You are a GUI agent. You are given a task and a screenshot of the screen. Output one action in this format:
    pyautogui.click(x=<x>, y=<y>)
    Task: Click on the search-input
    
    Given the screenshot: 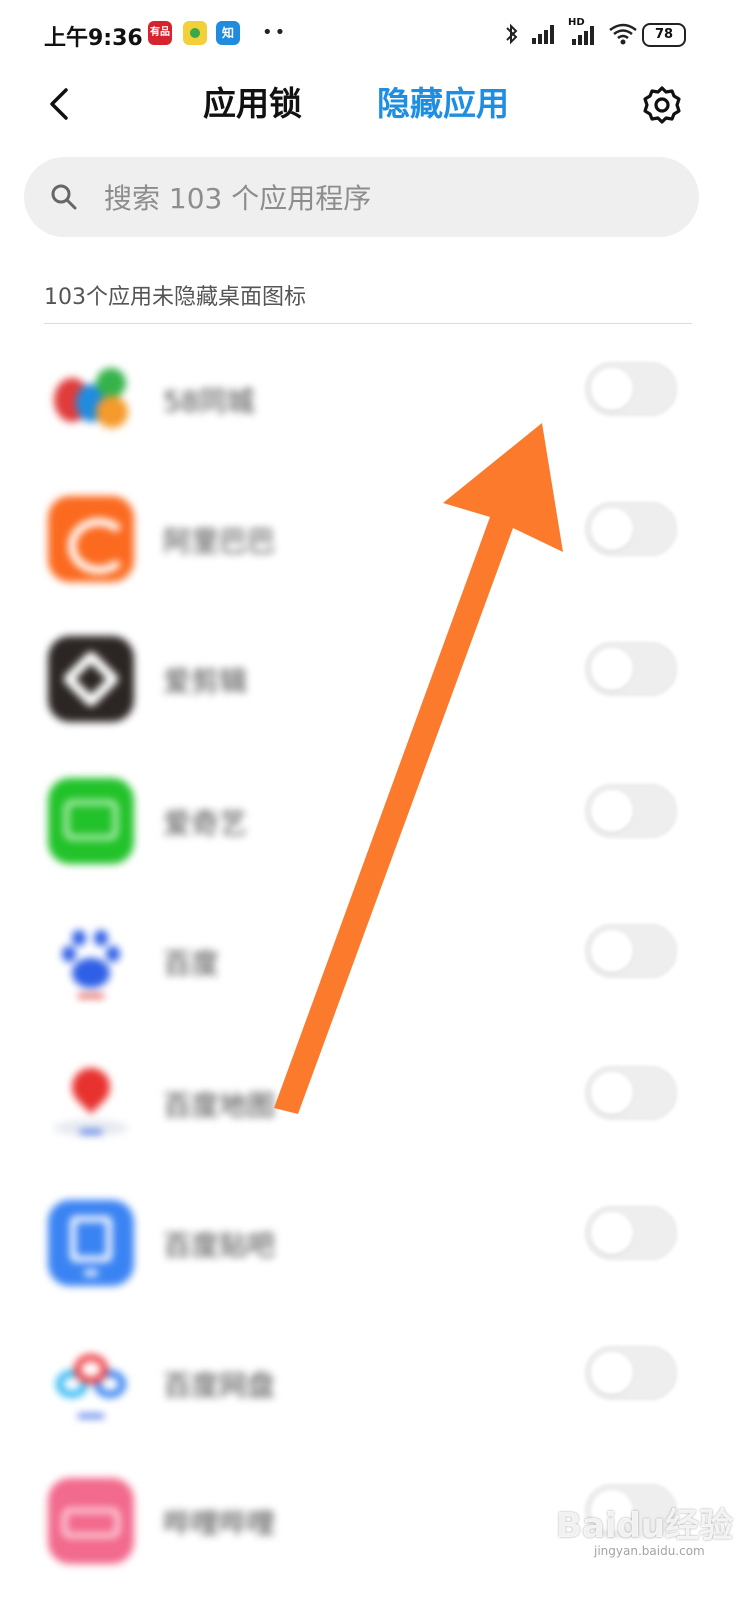 What is the action you would take?
    pyautogui.click(x=384, y=198)
    